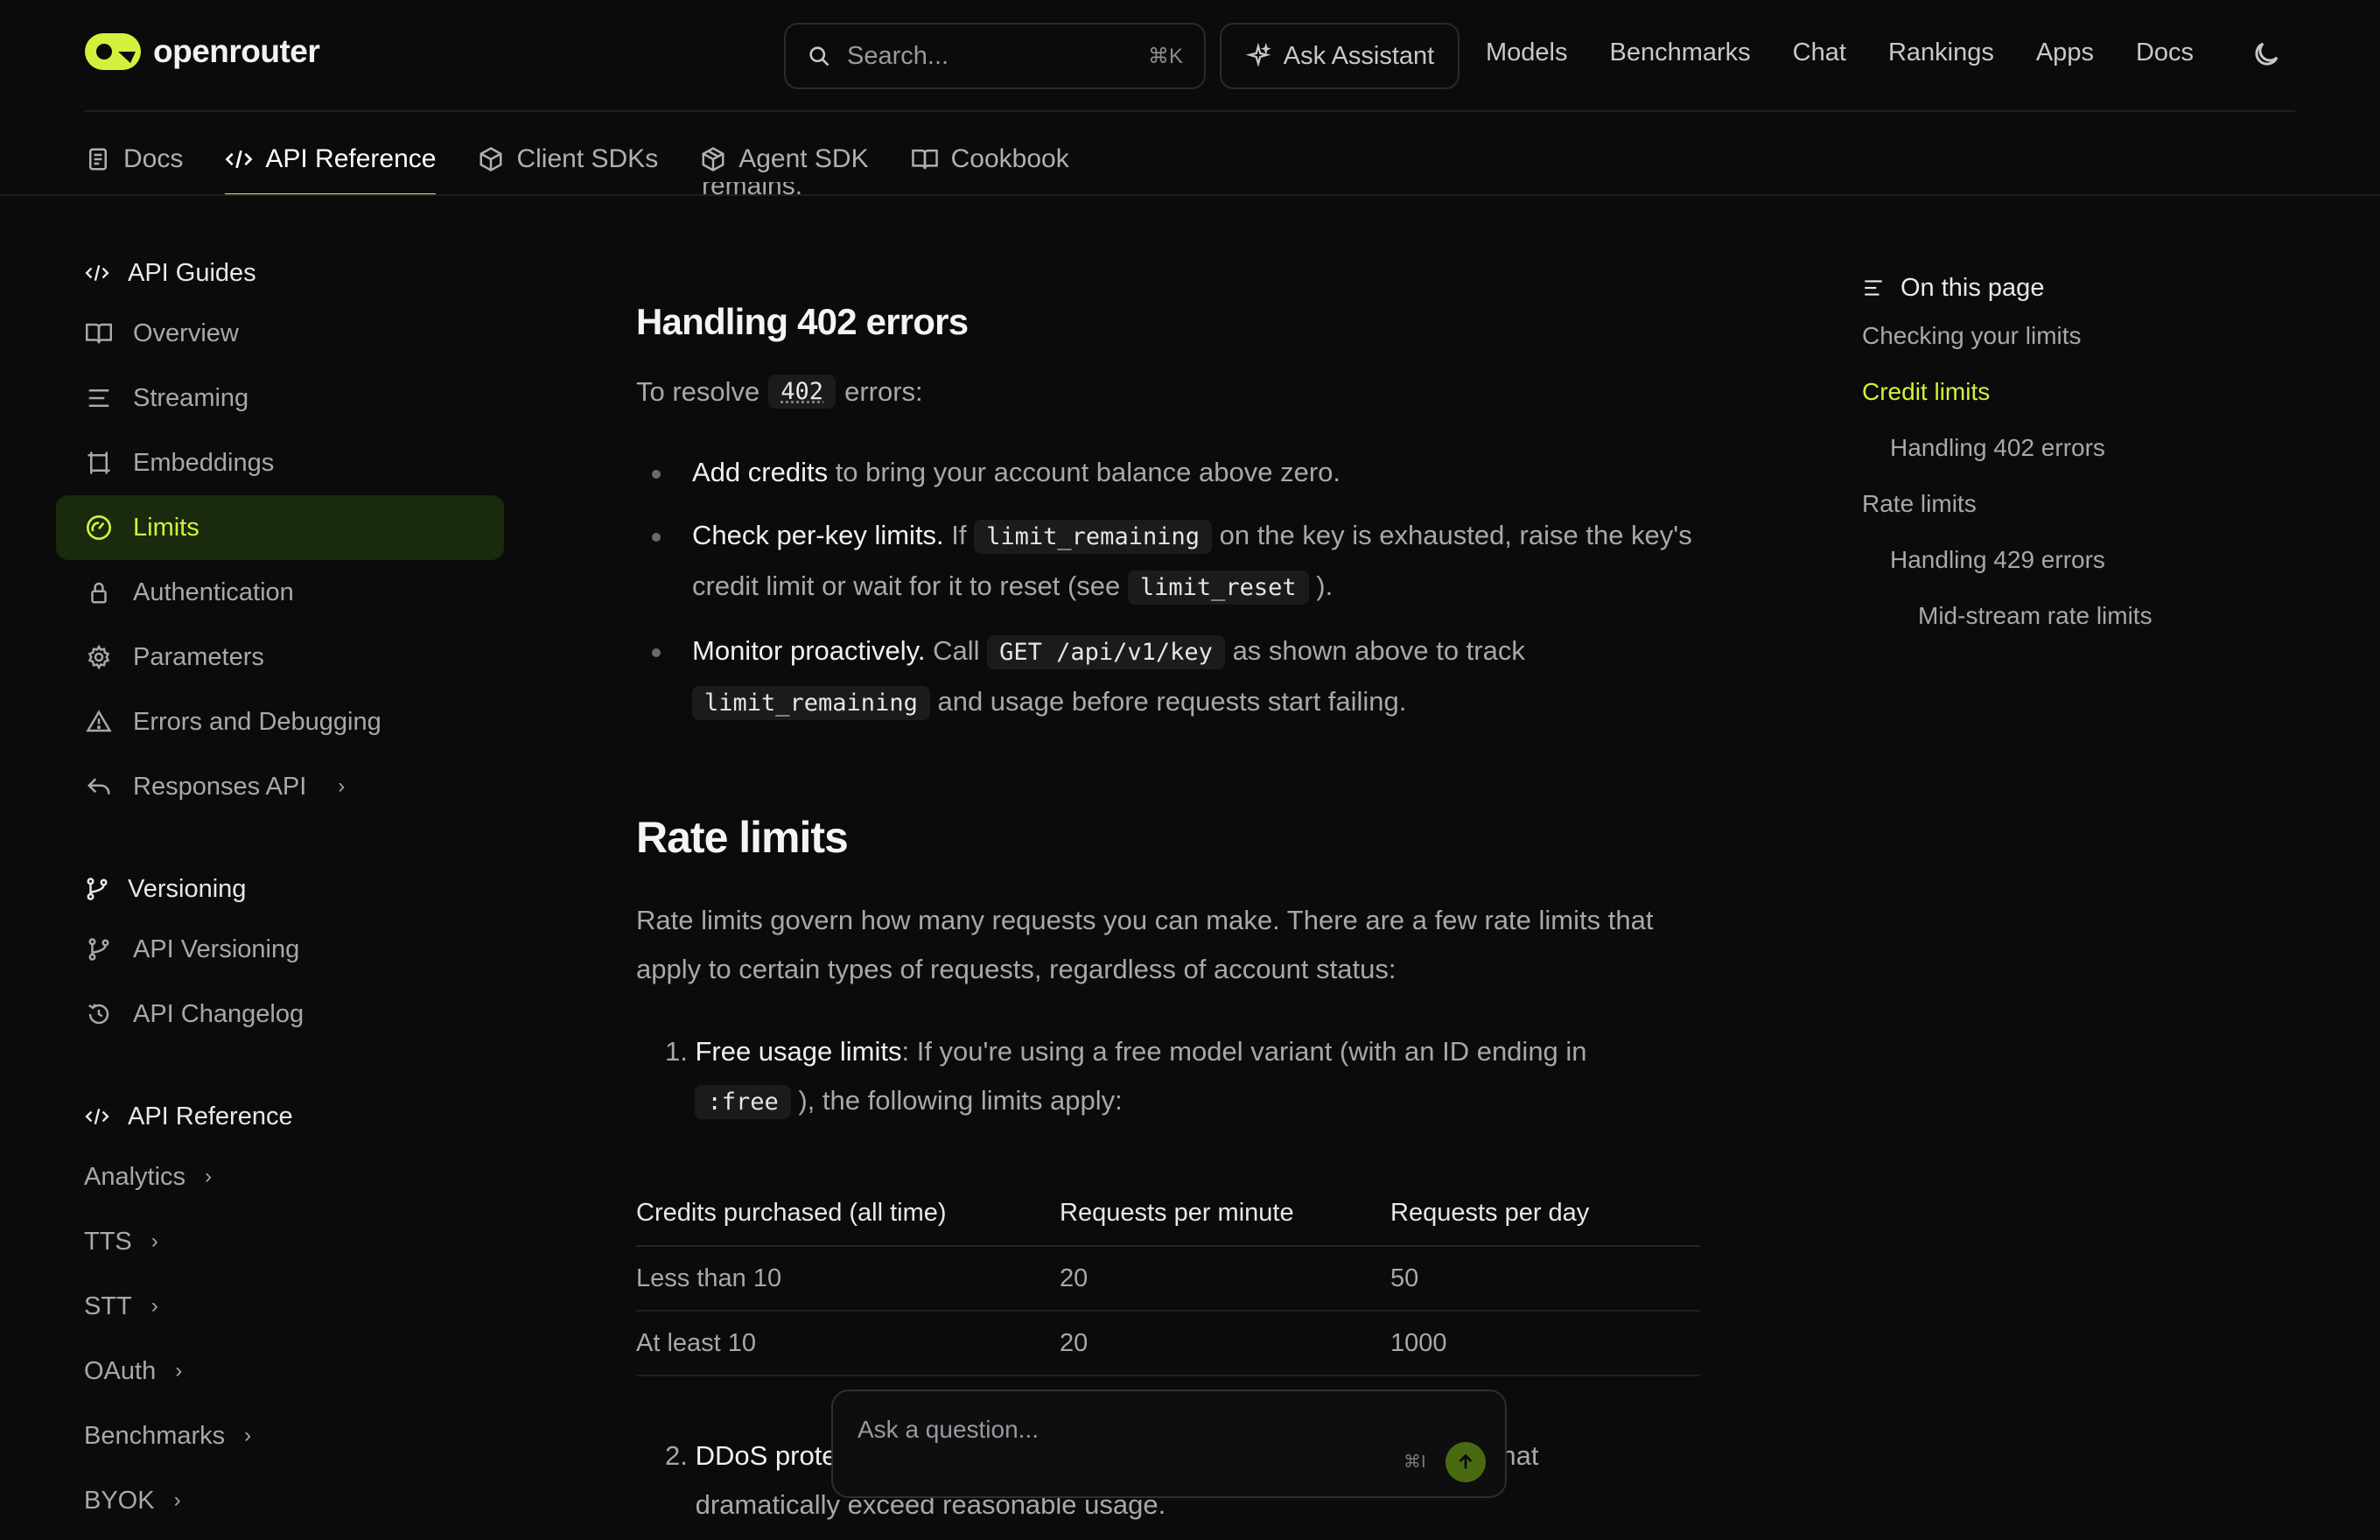 The height and width of the screenshot is (1540, 2380). Describe the element at coordinates (134, 159) in the screenshot. I see `tab-docs: Docs` at that location.